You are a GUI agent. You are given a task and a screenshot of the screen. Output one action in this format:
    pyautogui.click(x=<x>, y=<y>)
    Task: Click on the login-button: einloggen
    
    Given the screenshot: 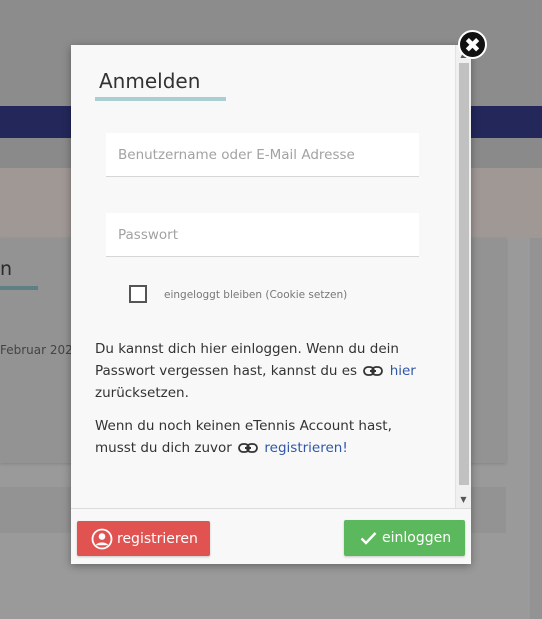 What is the action you would take?
    pyautogui.click(x=404, y=538)
    